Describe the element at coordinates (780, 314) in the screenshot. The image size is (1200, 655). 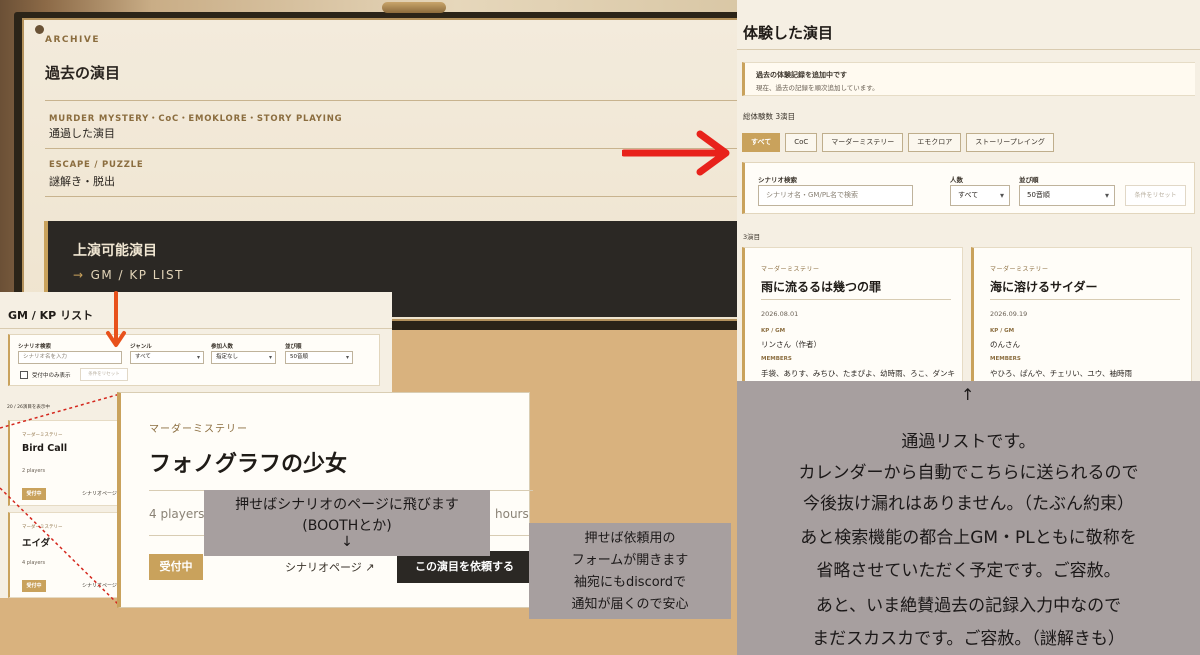
I see `card-date: 2026.08.01` at that location.